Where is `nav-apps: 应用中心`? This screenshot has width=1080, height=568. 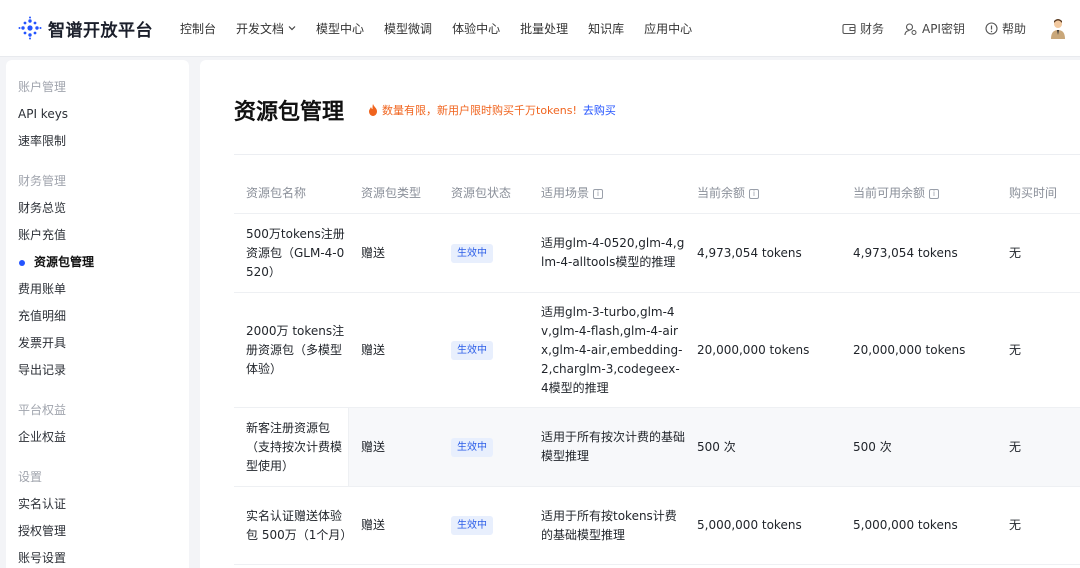 nav-apps: 应用中心 is located at coordinates (668, 28).